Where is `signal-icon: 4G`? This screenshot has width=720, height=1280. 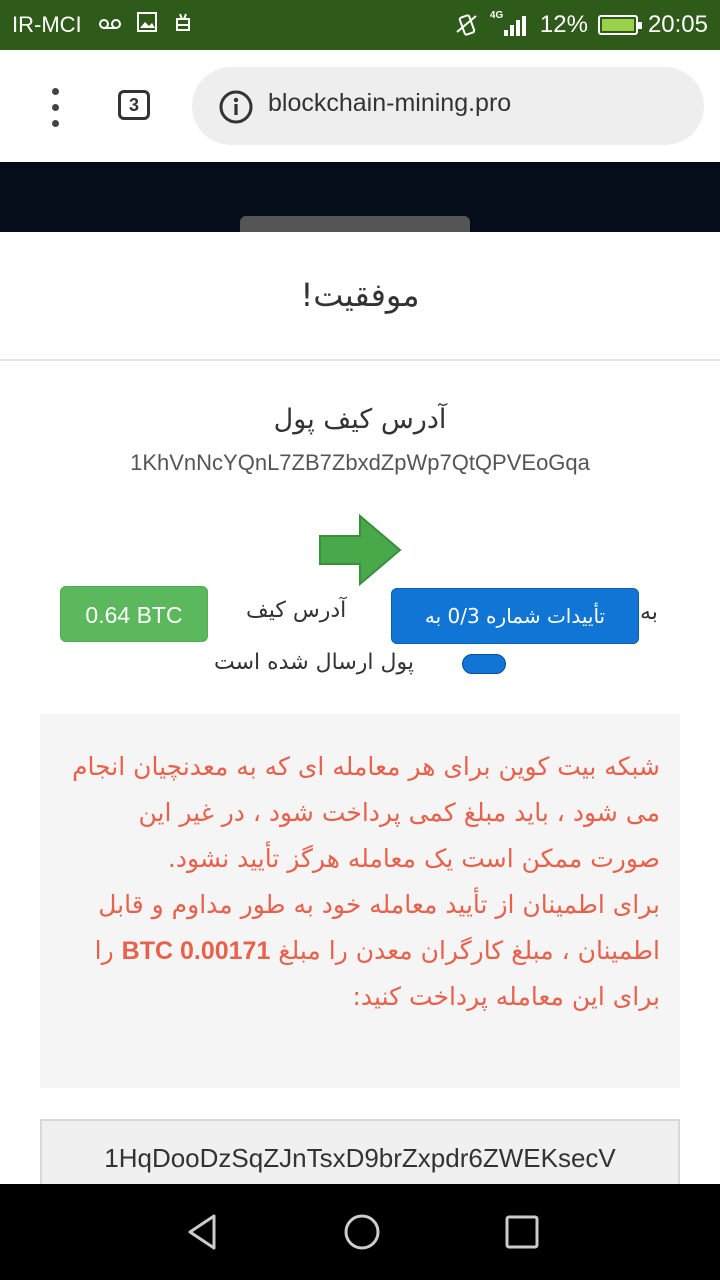
signal-icon: 4G is located at coordinates (509, 24).